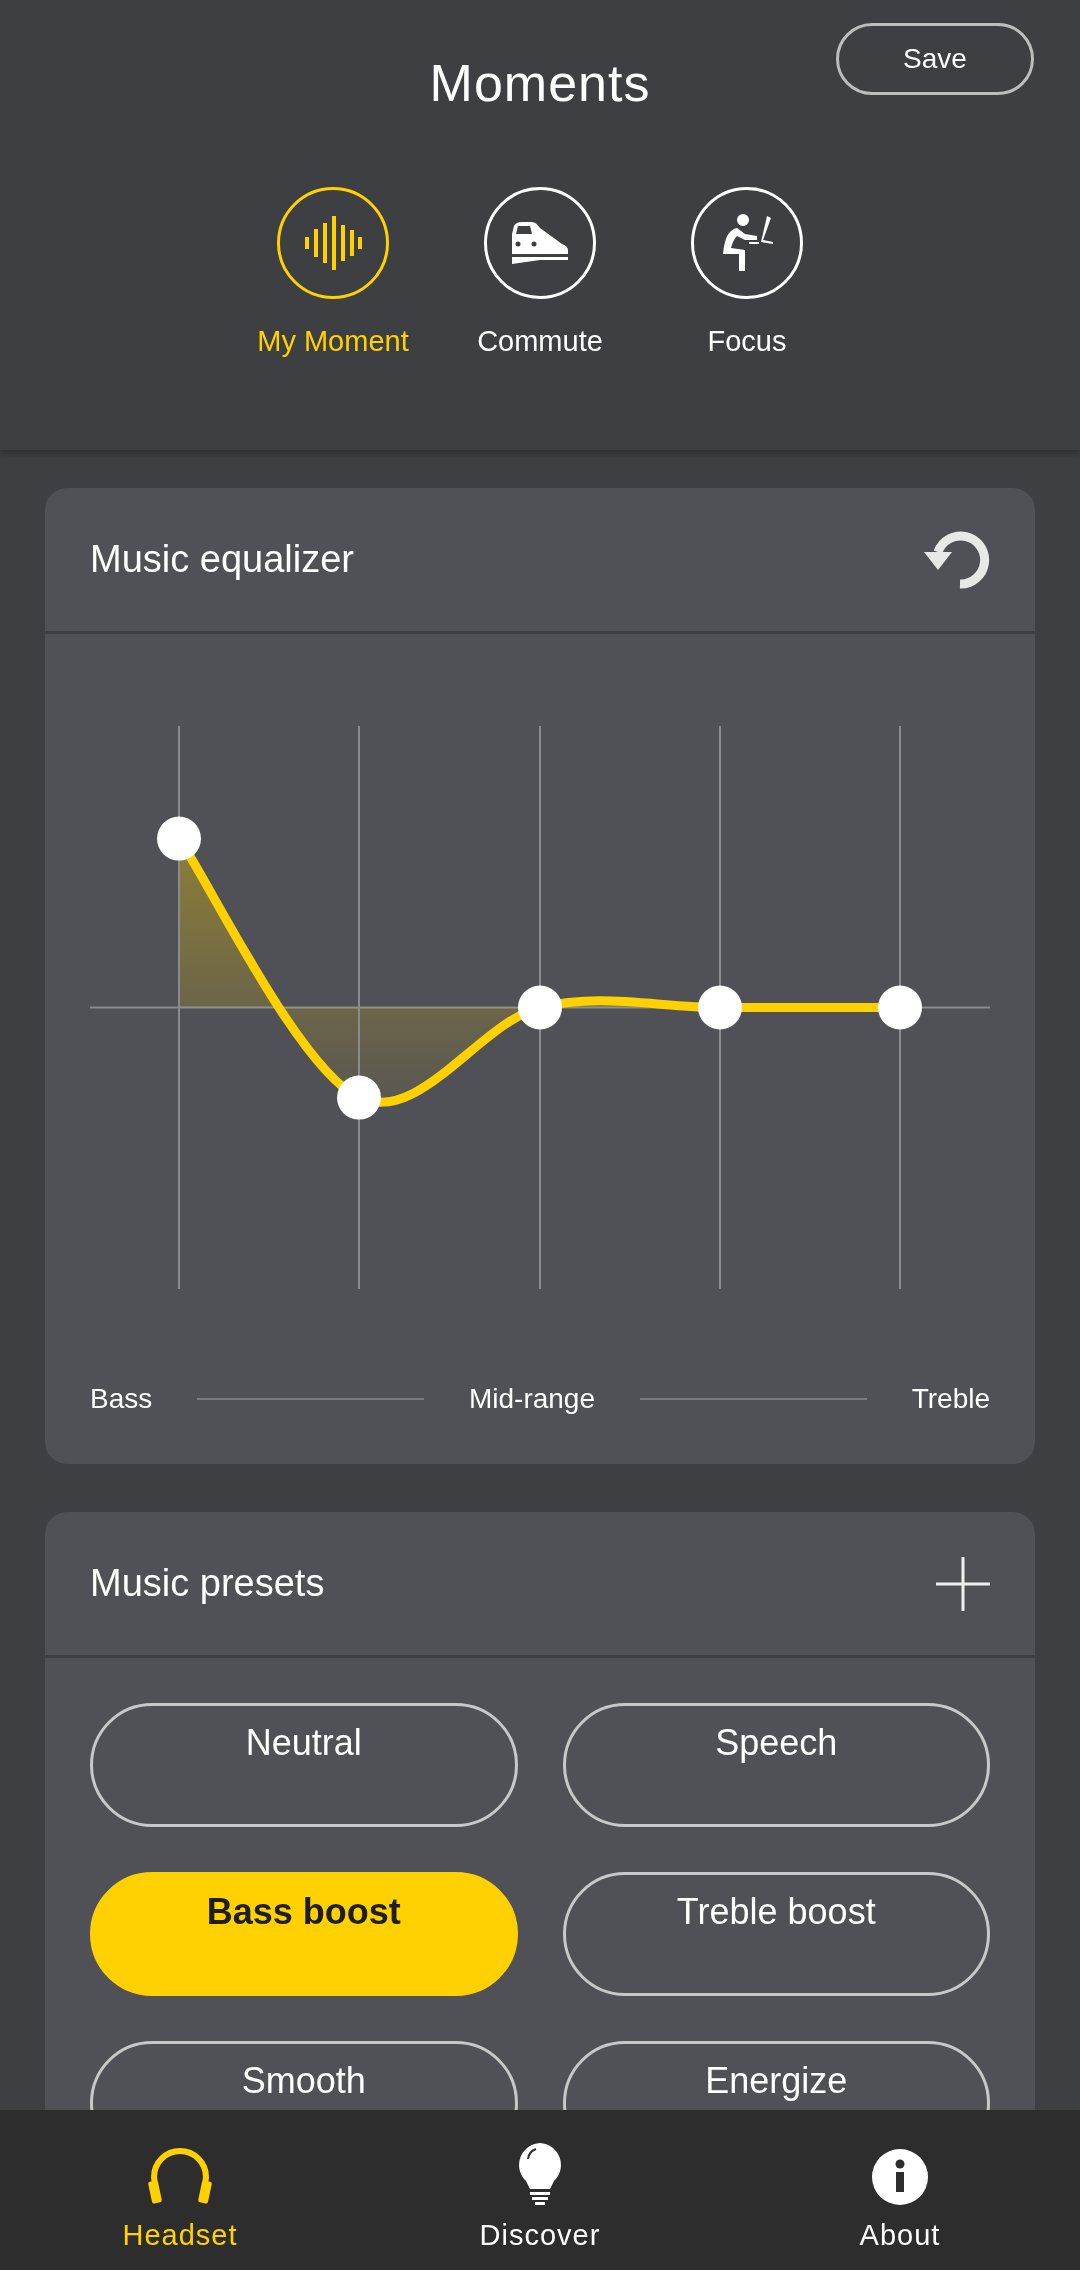  I want to click on range-label: Bass, so click(121, 1399).